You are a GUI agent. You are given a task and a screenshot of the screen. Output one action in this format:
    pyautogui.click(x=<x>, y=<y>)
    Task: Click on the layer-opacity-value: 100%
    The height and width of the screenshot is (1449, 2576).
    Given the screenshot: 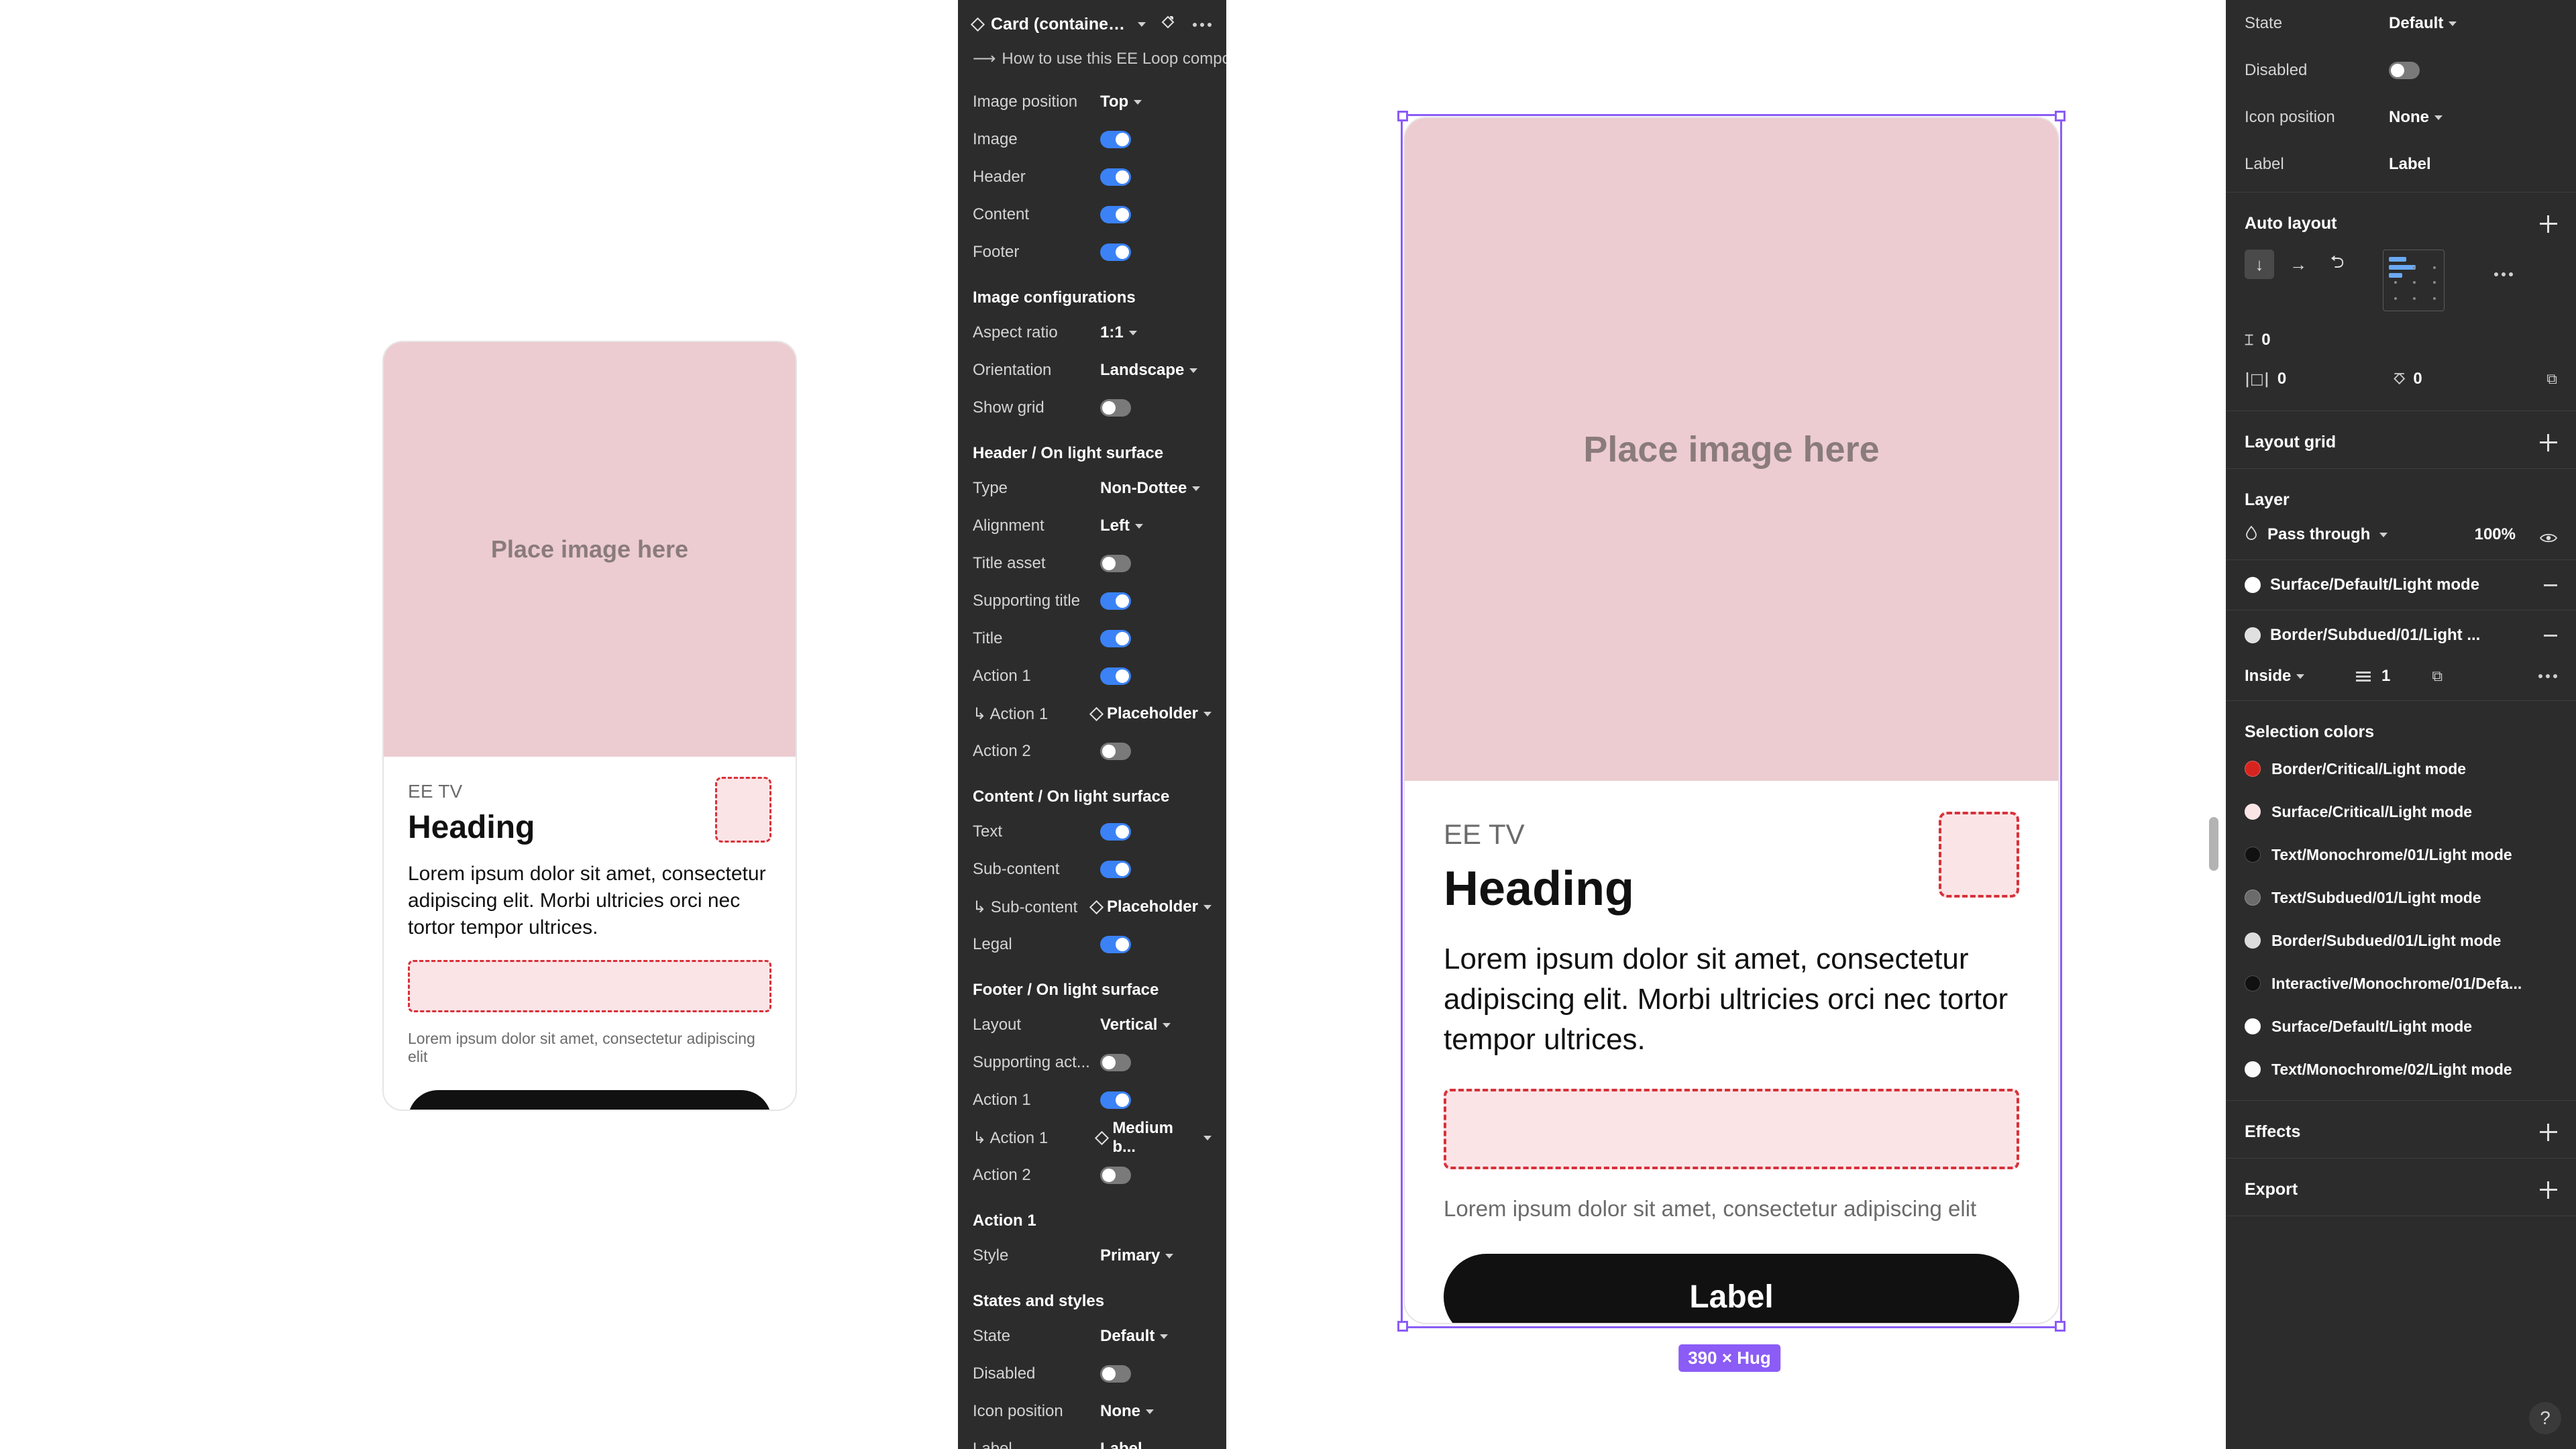 What is the action you would take?
    pyautogui.click(x=2495, y=534)
    